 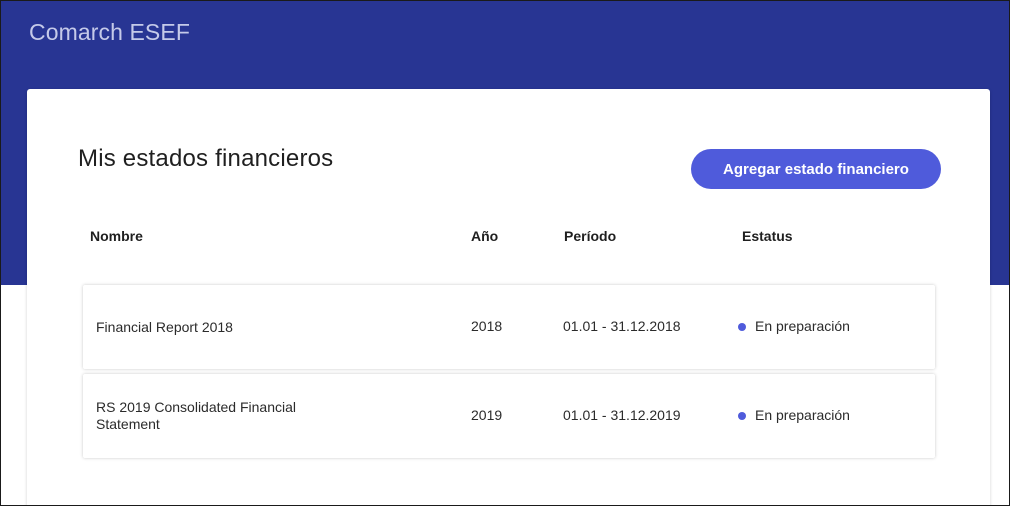 What do you see at coordinates (116, 236) in the screenshot?
I see `column-header-name: Nombre` at bounding box center [116, 236].